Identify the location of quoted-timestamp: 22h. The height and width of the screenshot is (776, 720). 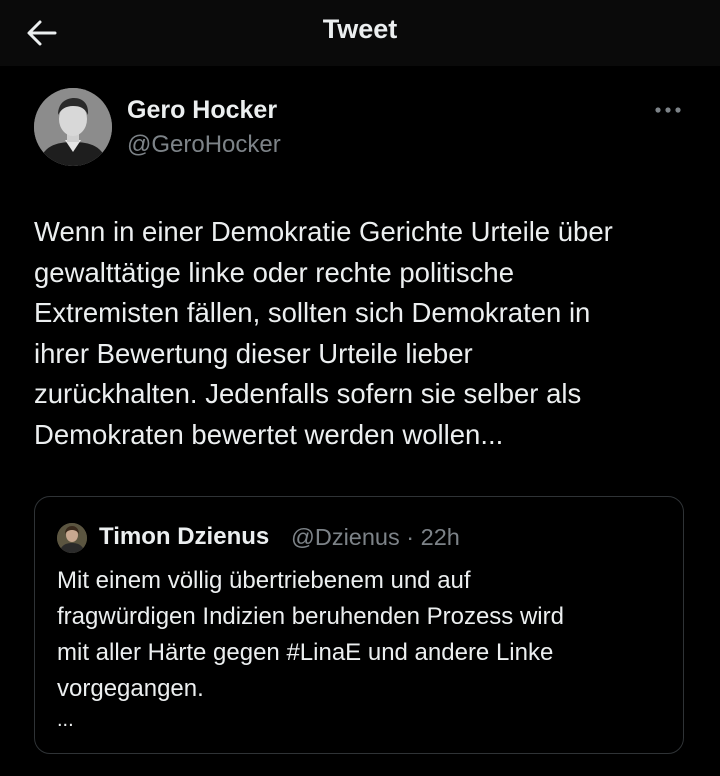
(440, 537).